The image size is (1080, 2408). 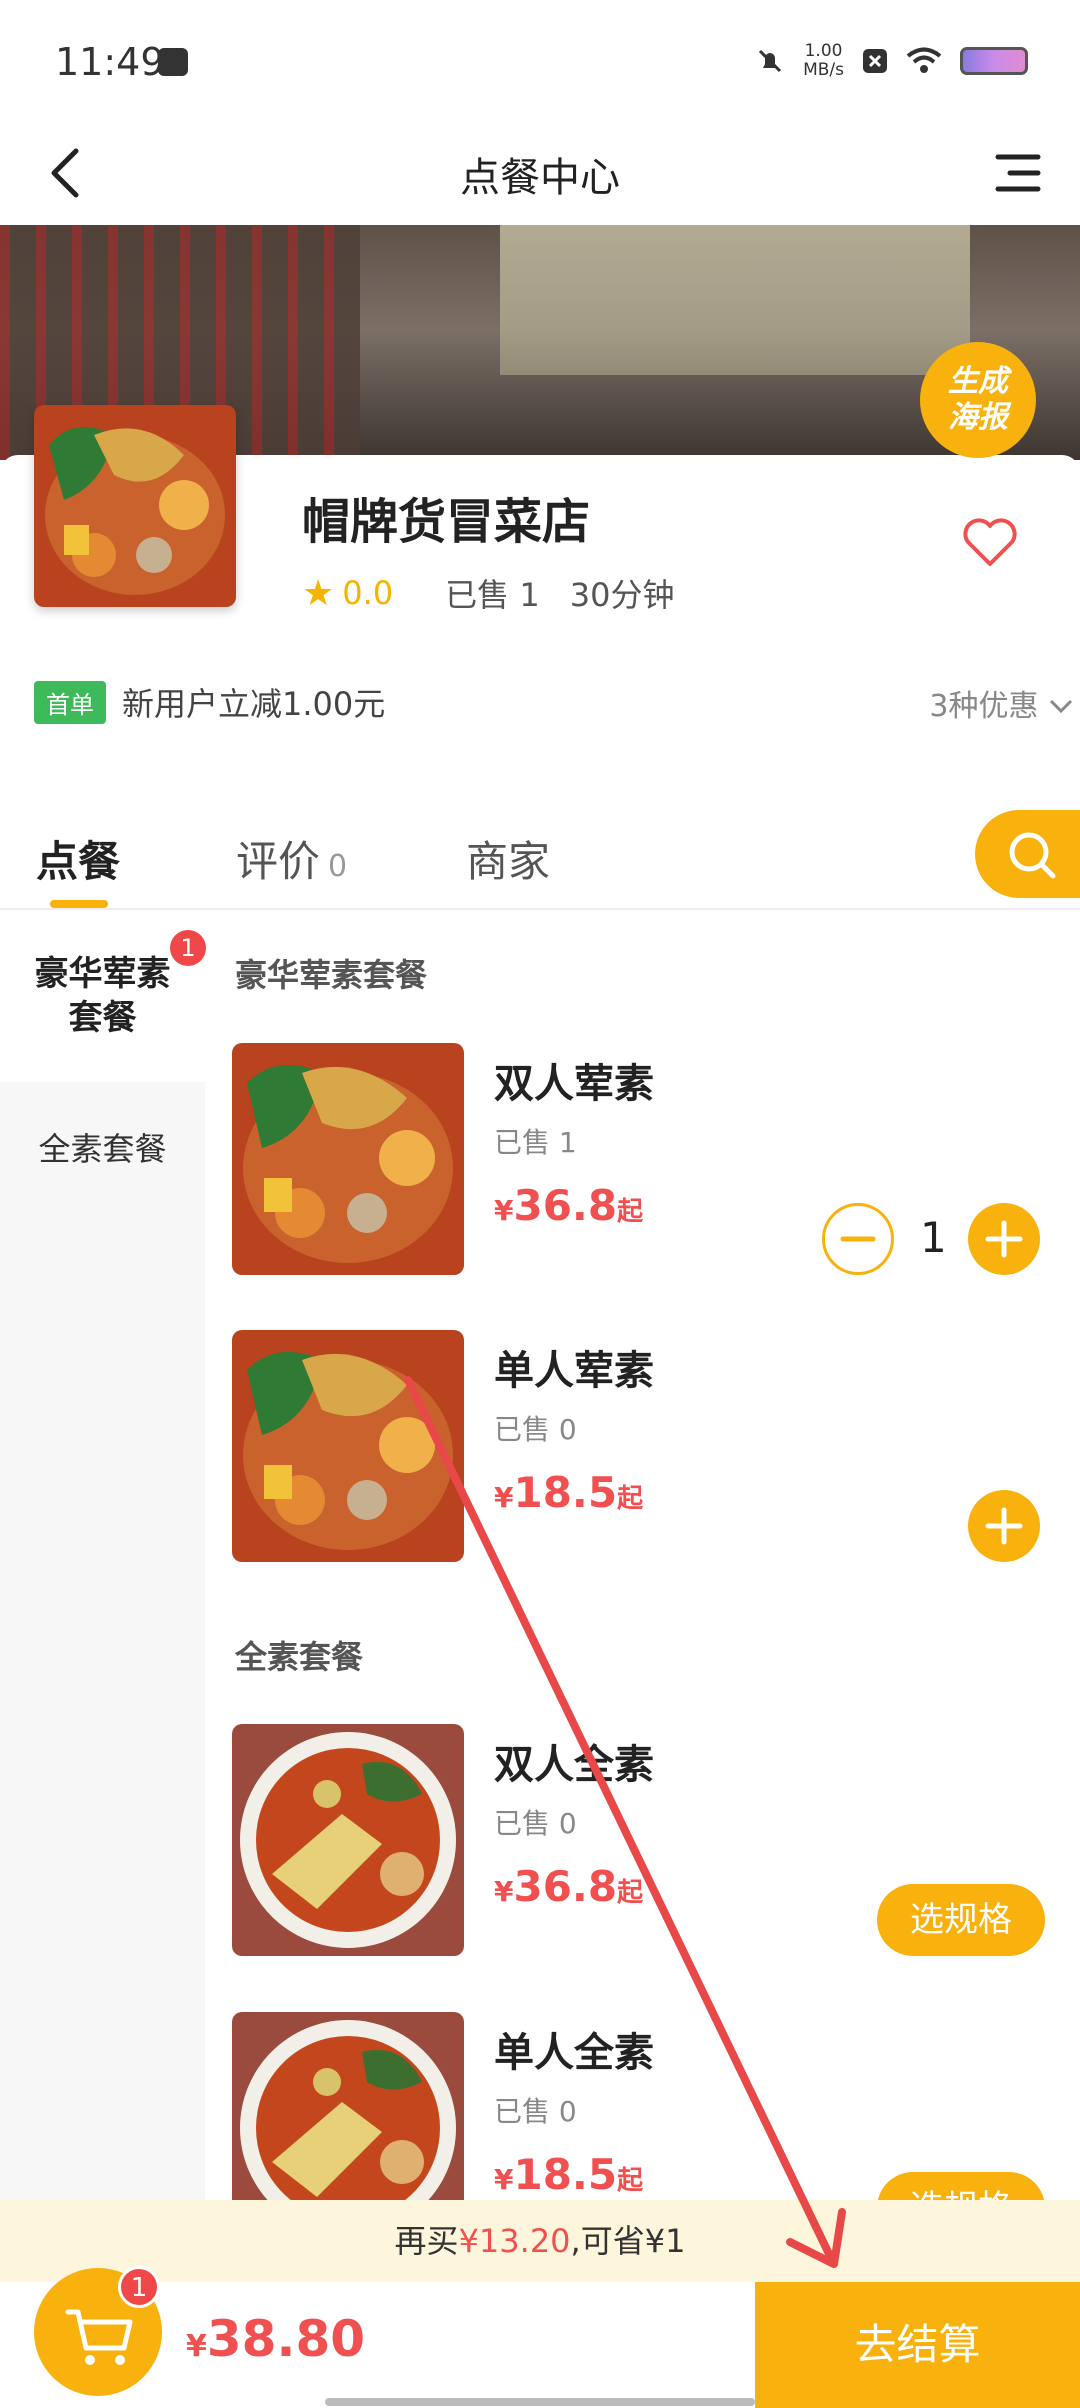 I want to click on category-badge: 1, so click(x=188, y=948).